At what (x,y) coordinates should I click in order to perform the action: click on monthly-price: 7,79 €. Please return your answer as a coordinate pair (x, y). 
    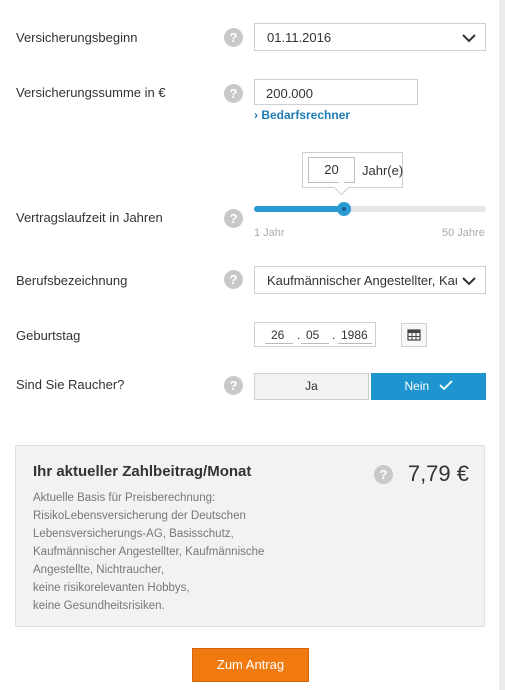
    Looking at the image, I should click on (438, 473).